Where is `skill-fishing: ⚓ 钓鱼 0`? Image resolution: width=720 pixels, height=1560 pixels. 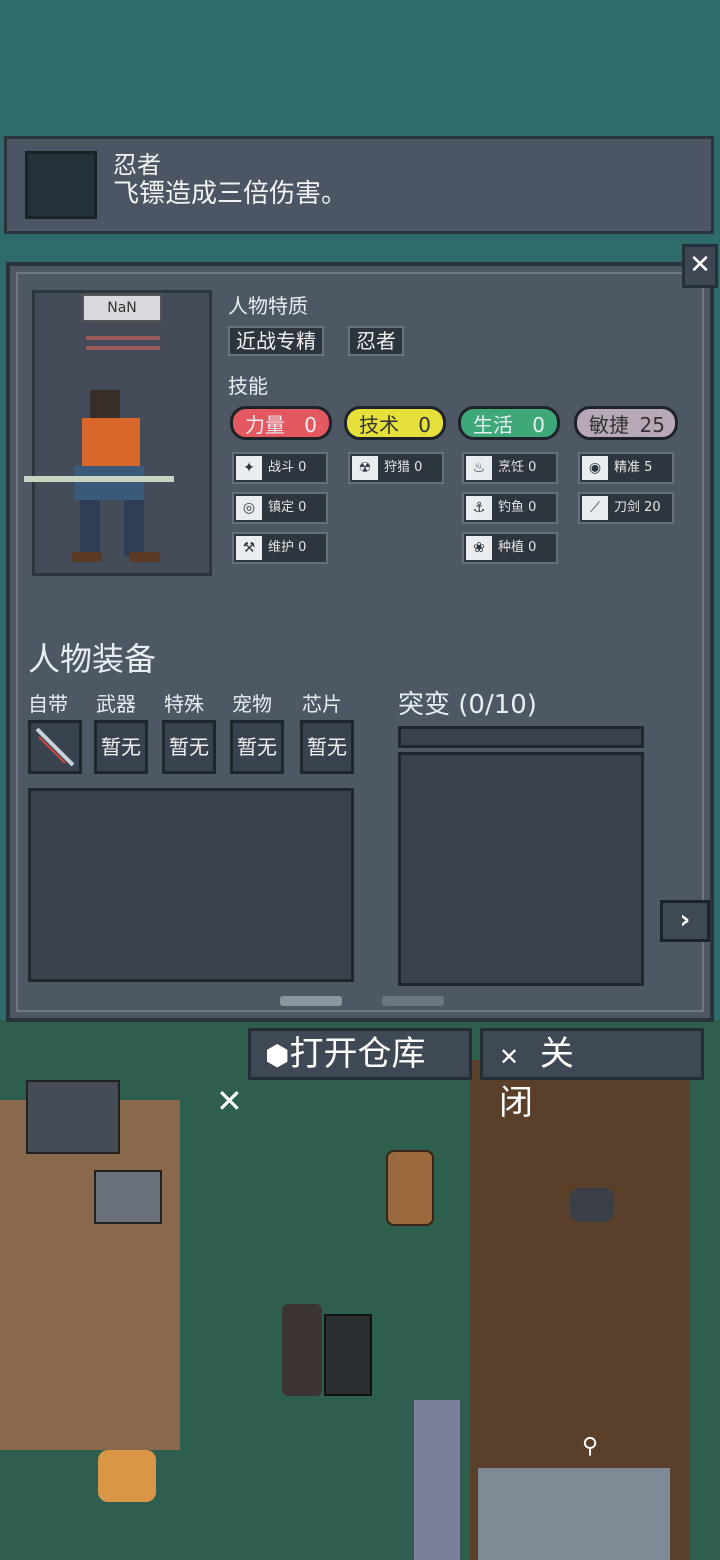 skill-fishing: ⚓ 钓鱼 0 is located at coordinates (510, 508).